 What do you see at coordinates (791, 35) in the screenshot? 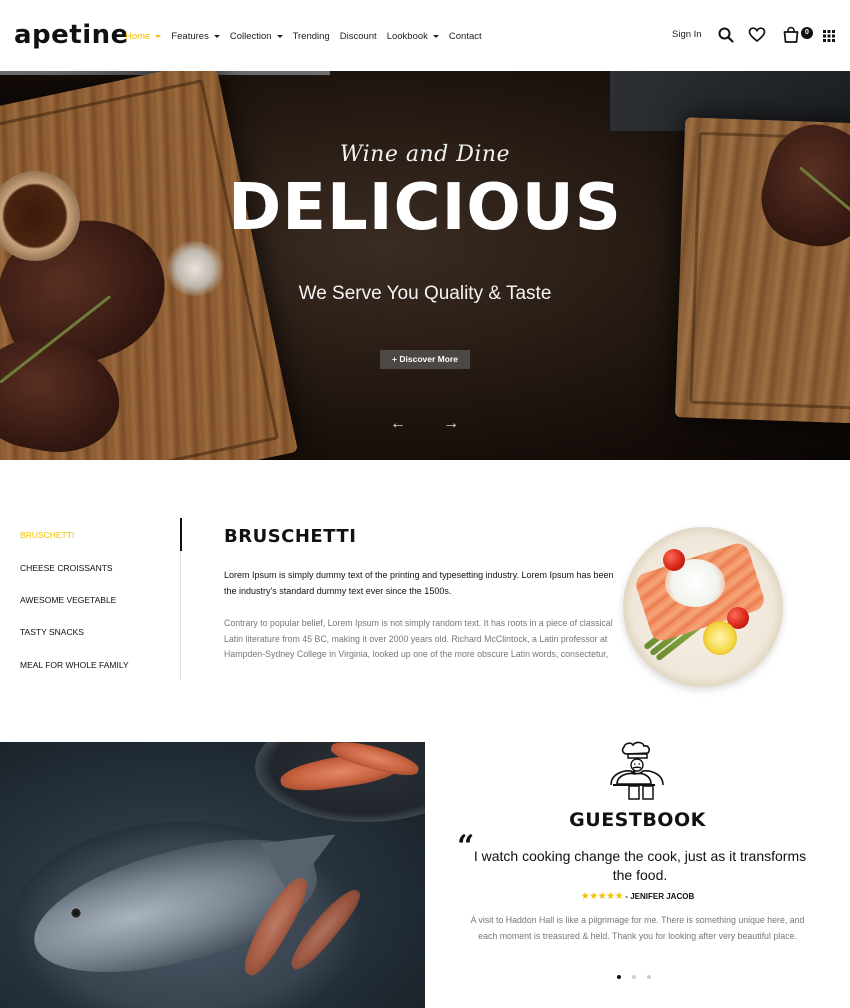
I see `bag-icon` at bounding box center [791, 35].